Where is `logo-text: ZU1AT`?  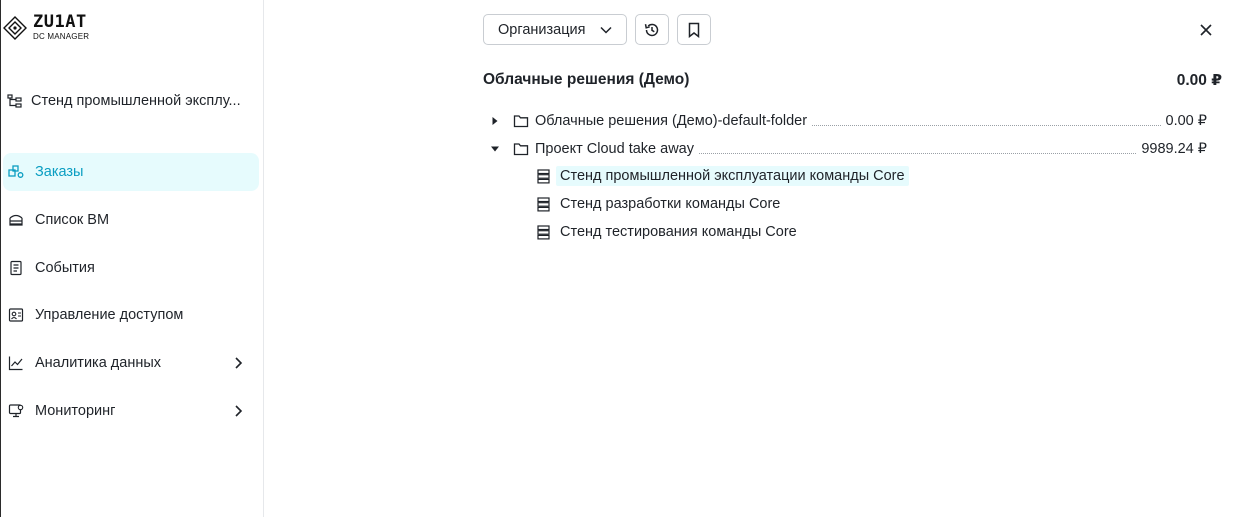
logo-text: ZU1AT is located at coordinates (60, 22).